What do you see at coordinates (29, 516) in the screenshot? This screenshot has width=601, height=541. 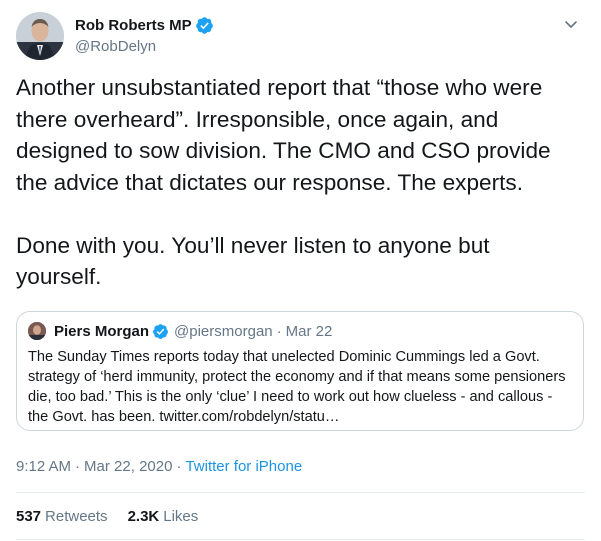 I see `retweets-count: 537` at bounding box center [29, 516].